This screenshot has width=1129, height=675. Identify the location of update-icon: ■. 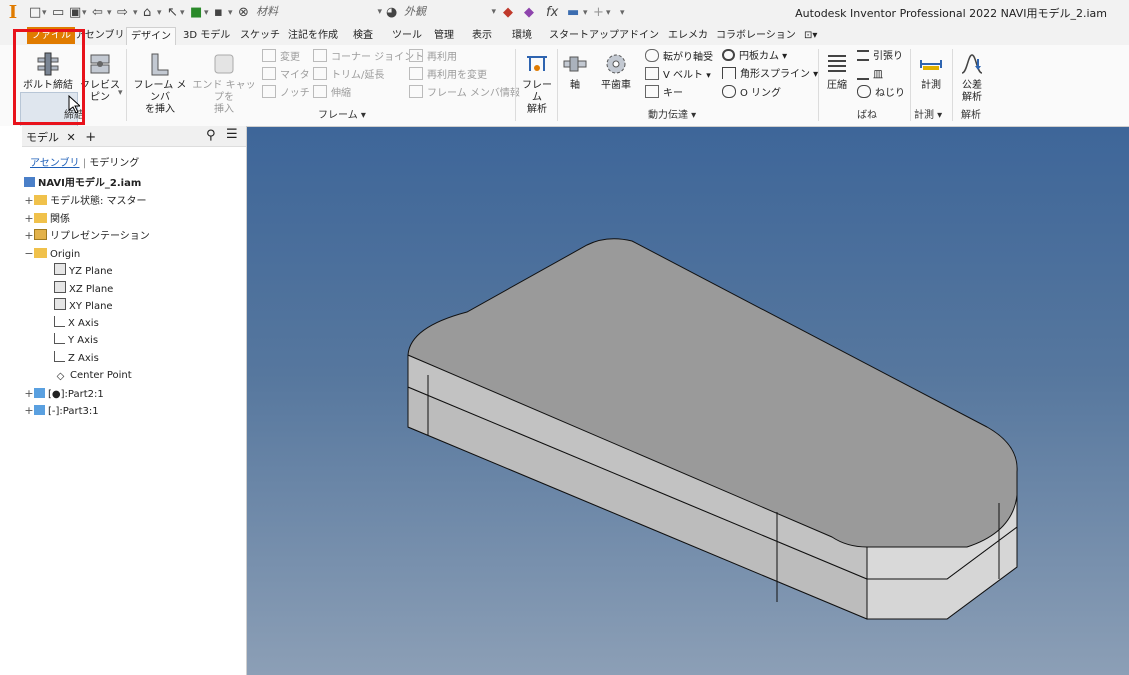
(196, 13).